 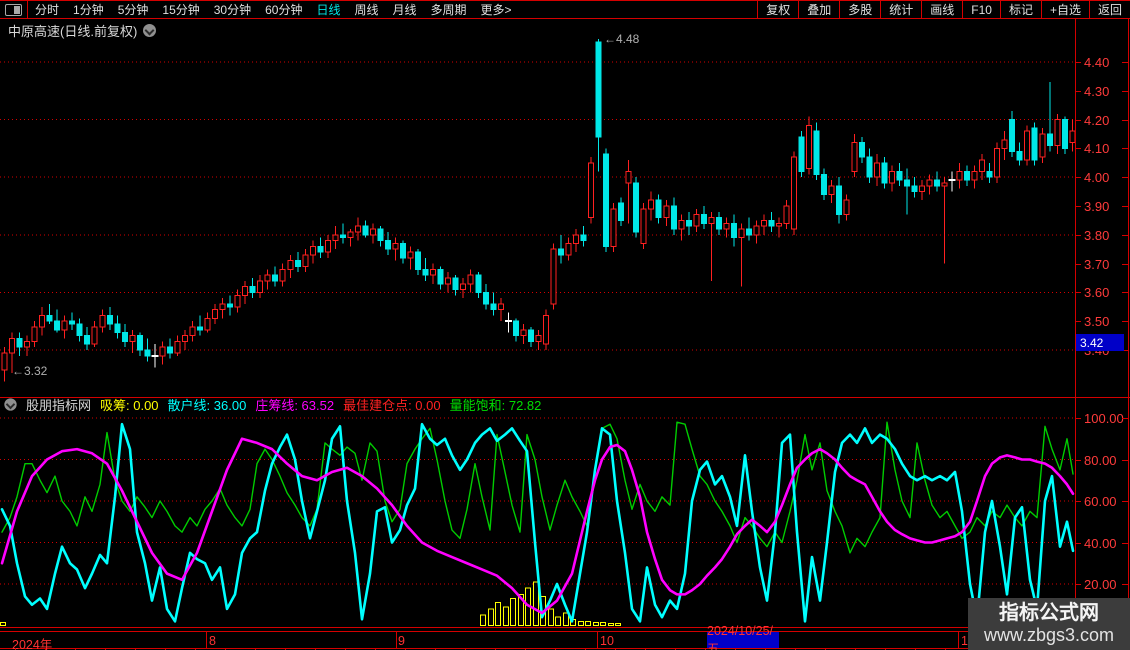 What do you see at coordinates (207, 405) in the screenshot?
I see `reading-散户线: 散户线: 36.00` at bounding box center [207, 405].